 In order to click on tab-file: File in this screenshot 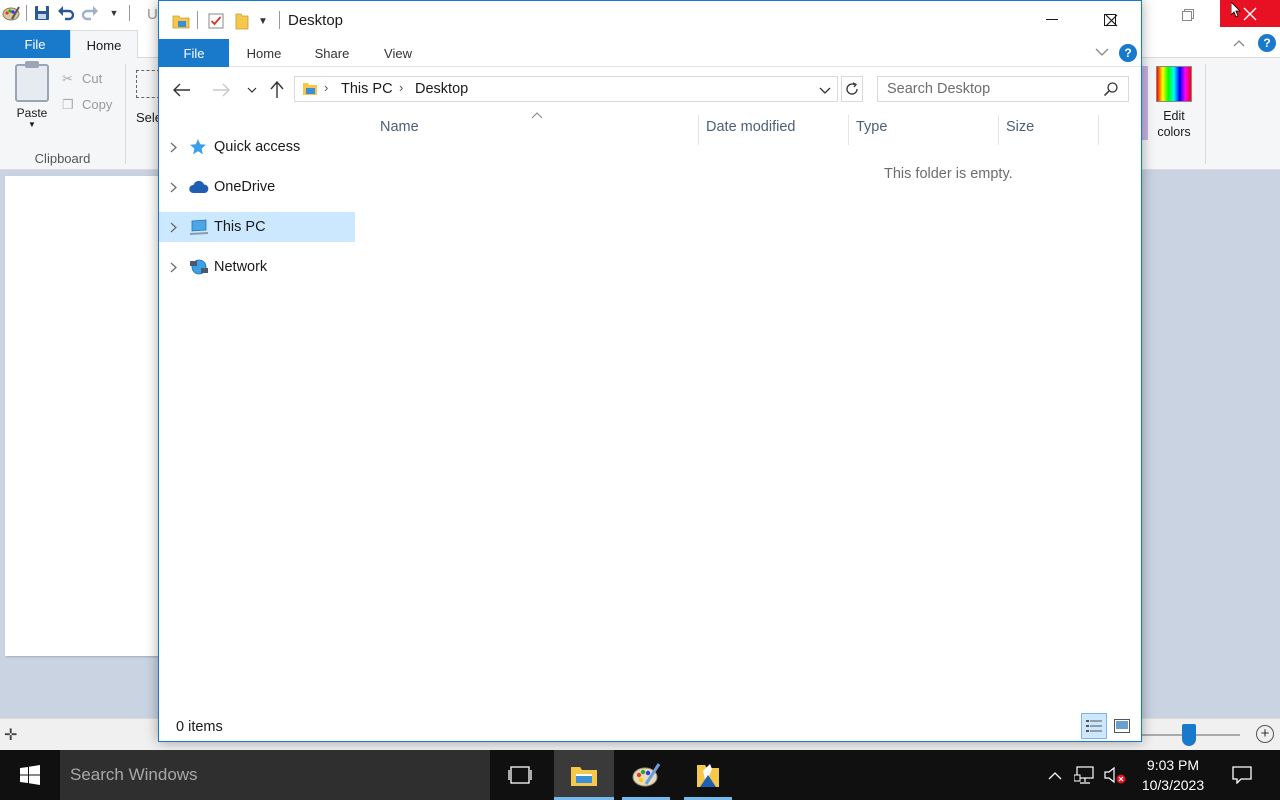, I will do `click(194, 53)`.